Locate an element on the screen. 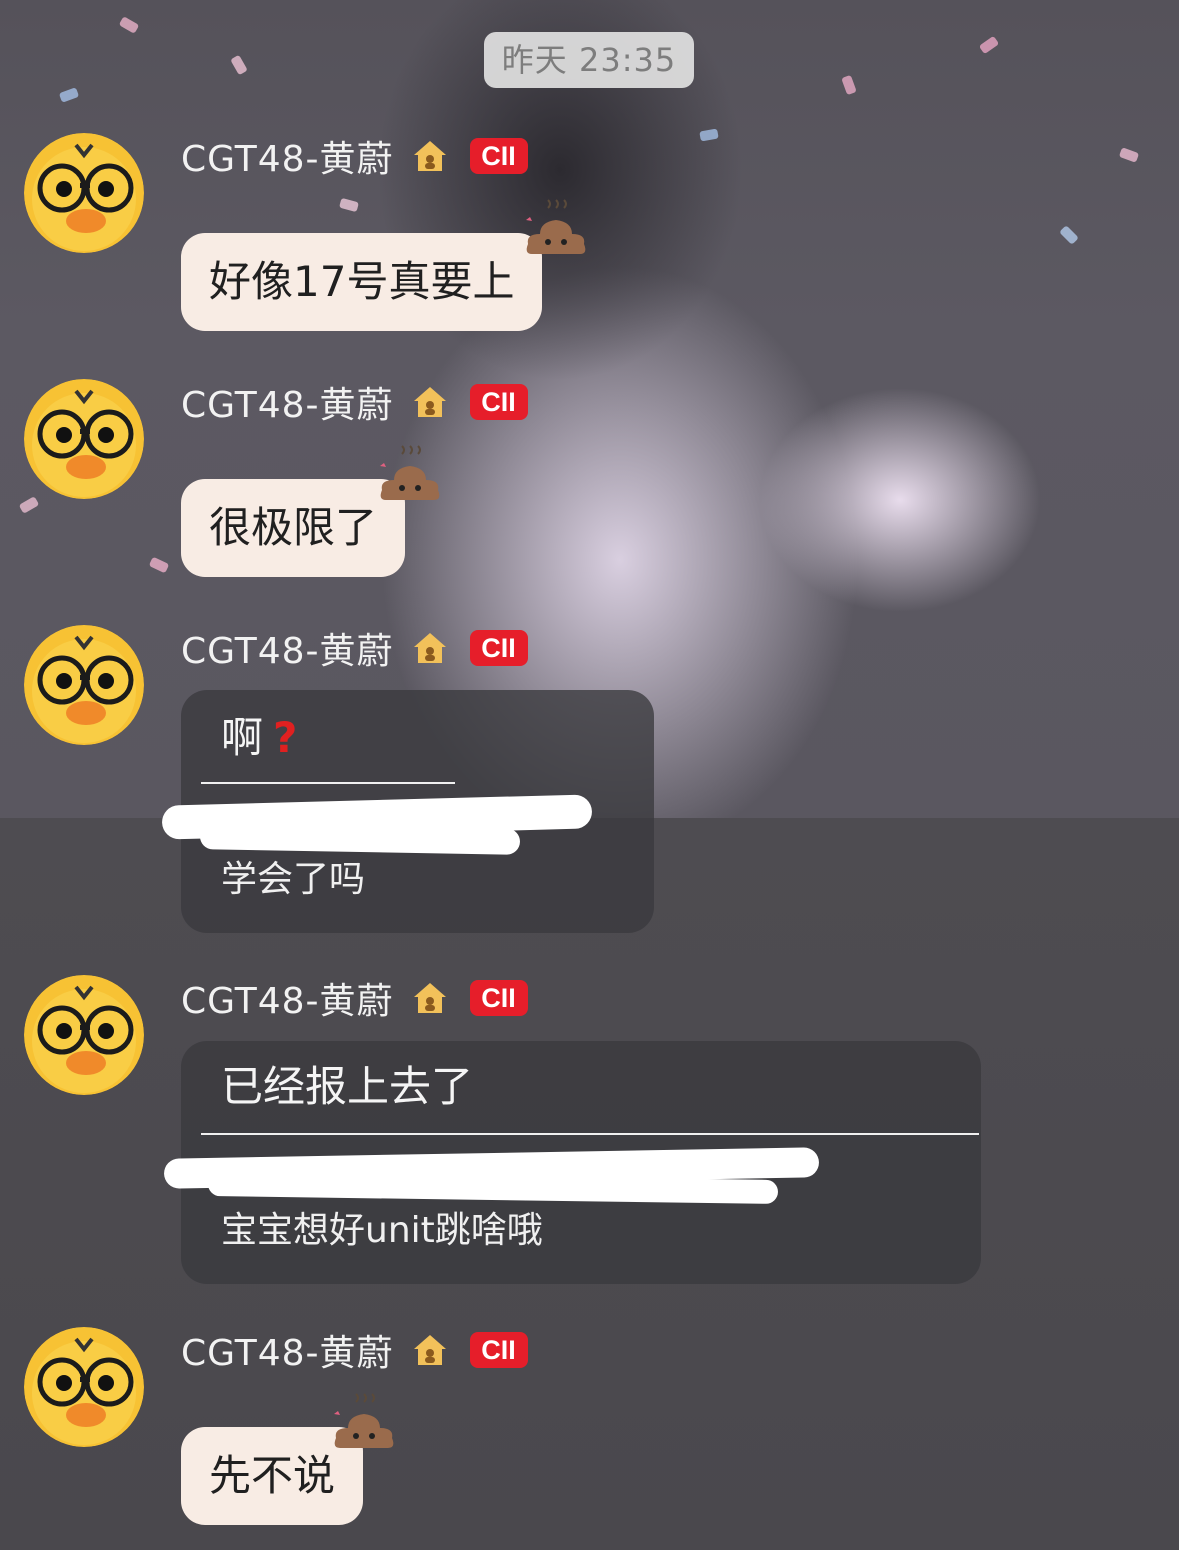 The height and width of the screenshot is (1550, 1179). message-text: 已经报上去了 is located at coordinates (347, 1086).